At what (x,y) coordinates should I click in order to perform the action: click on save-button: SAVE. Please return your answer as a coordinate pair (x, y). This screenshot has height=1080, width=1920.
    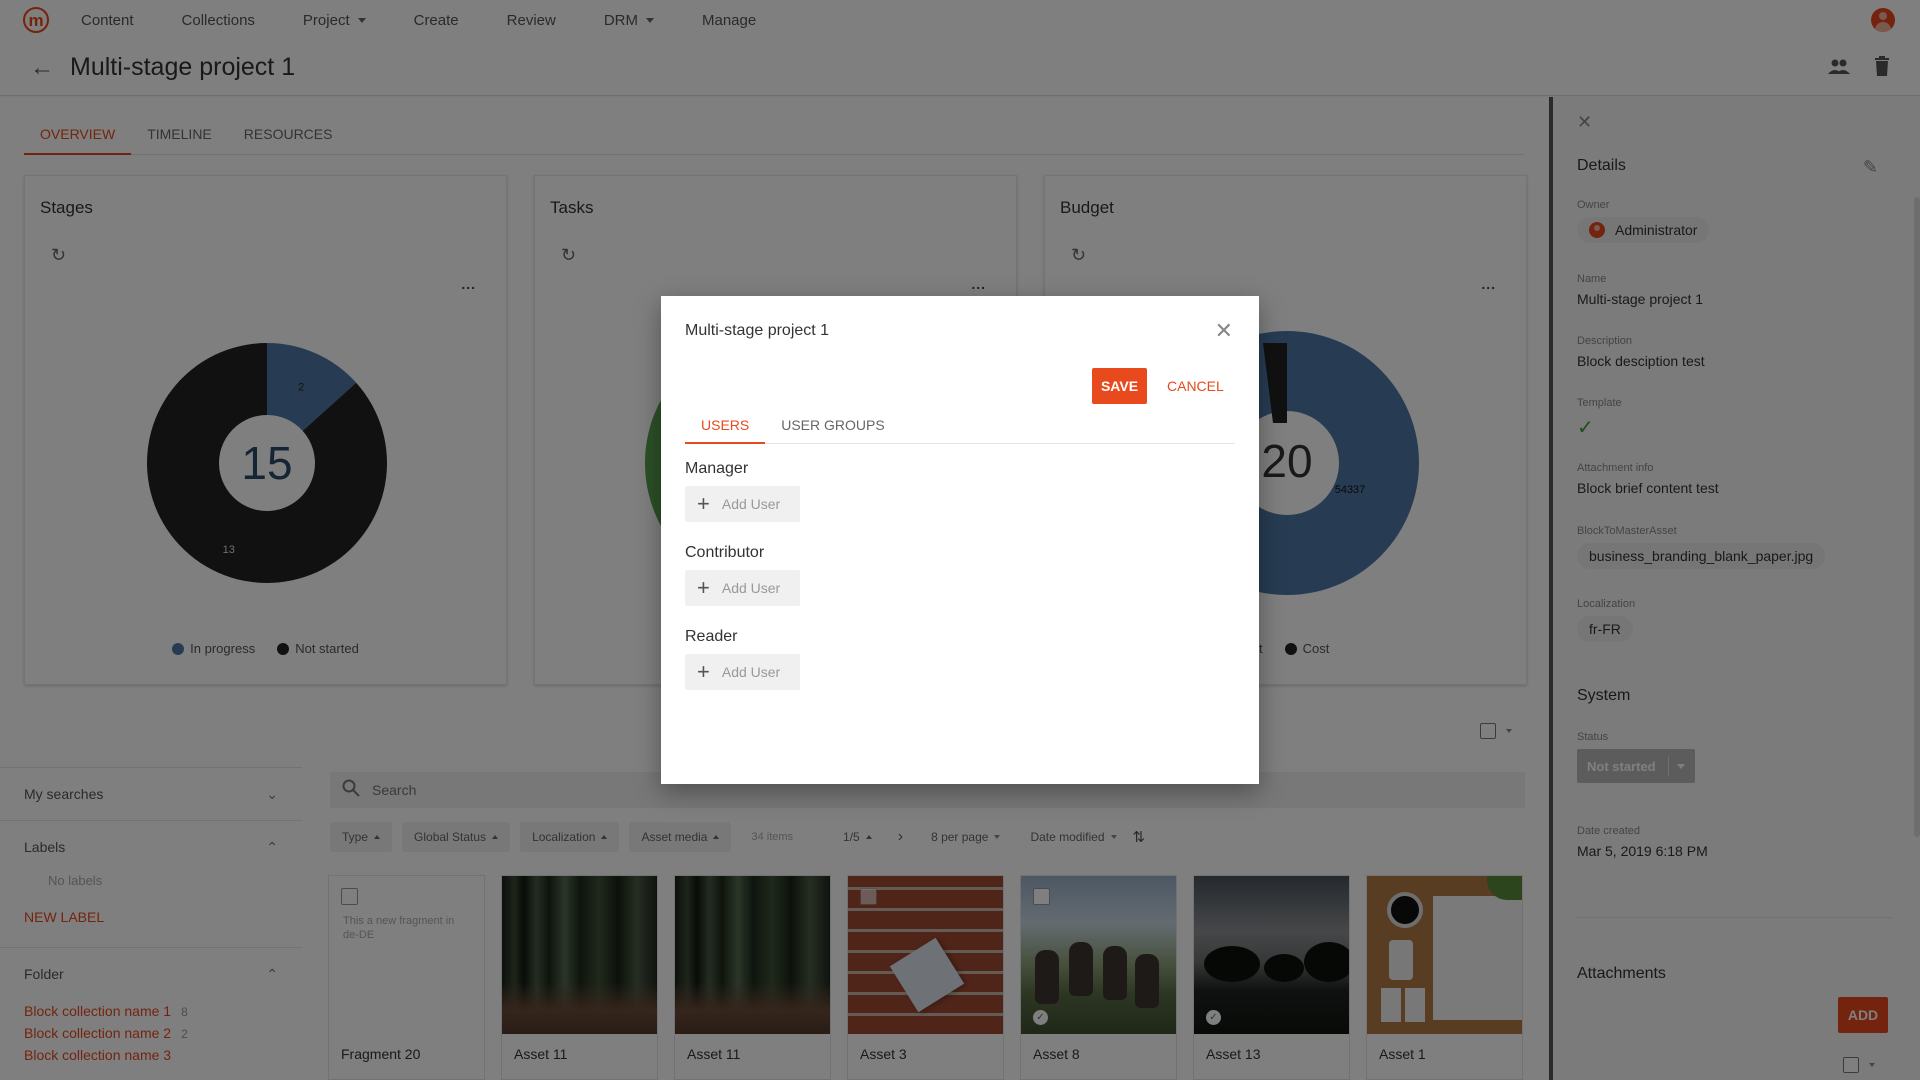
    Looking at the image, I should click on (1119, 386).